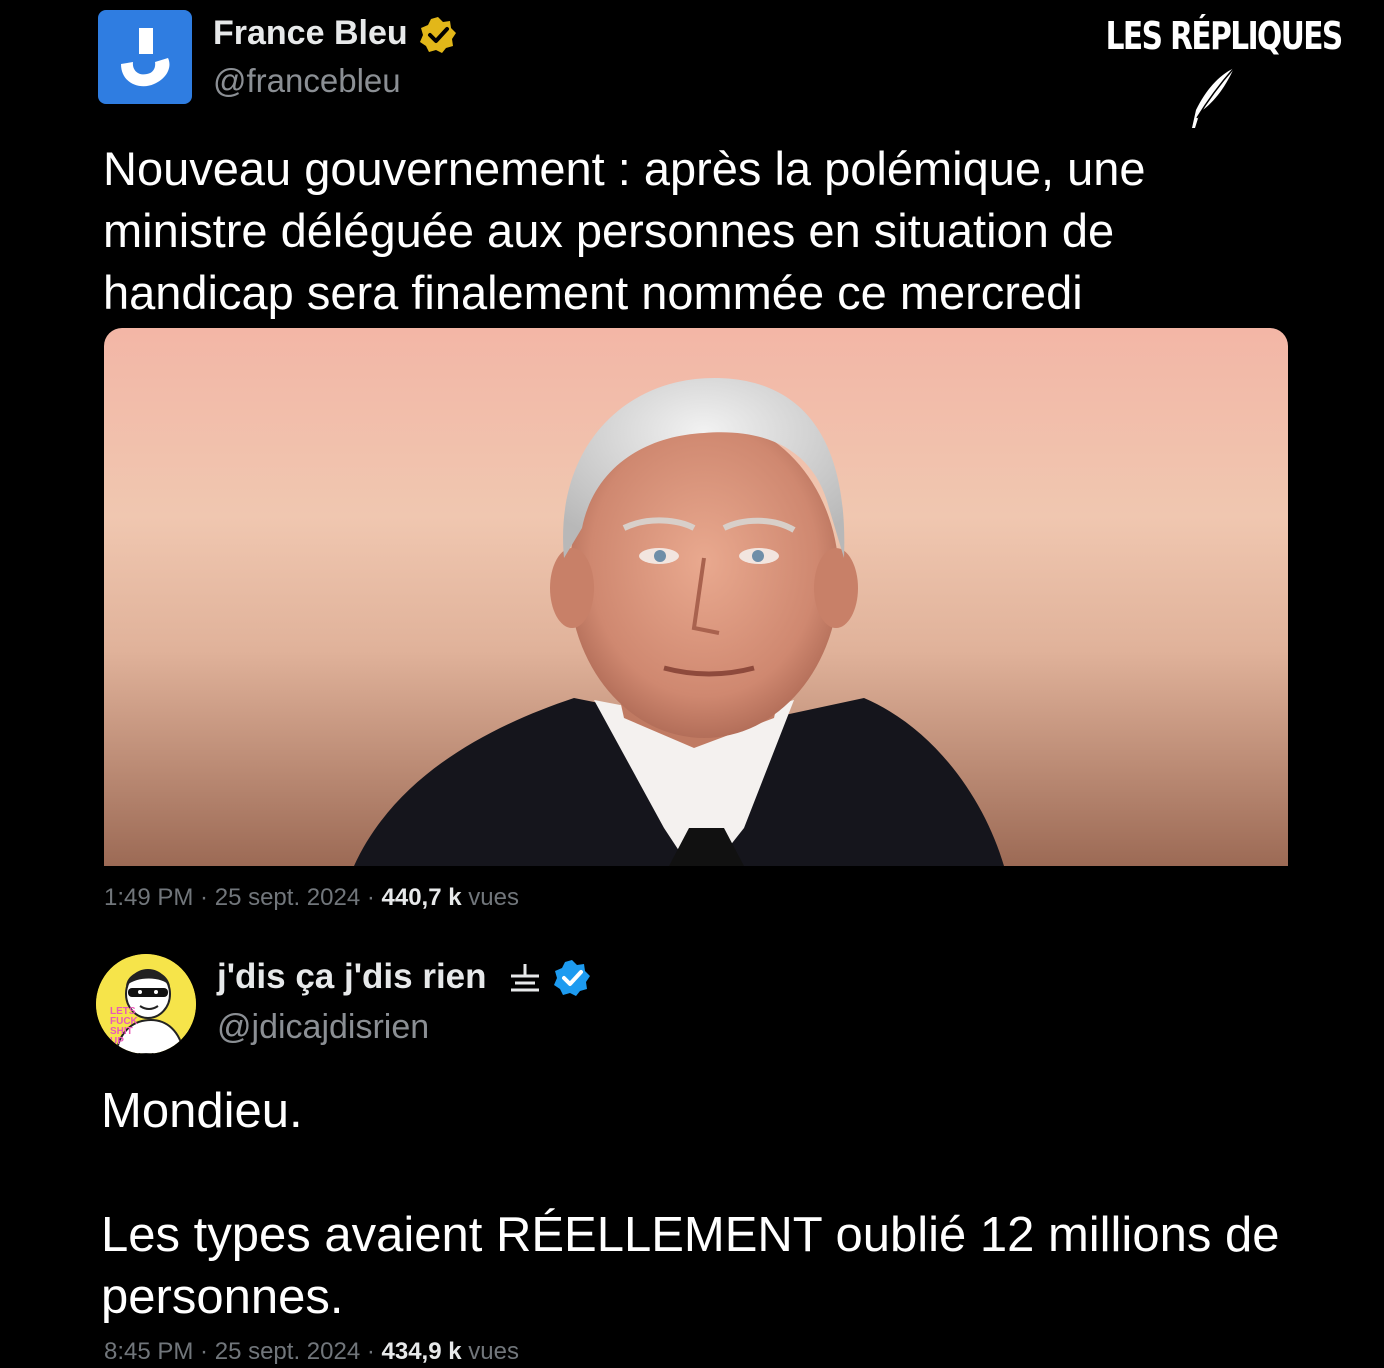  I want to click on les-repliques-watermark: LES RÉPLIQUES, so click(1215, 69).